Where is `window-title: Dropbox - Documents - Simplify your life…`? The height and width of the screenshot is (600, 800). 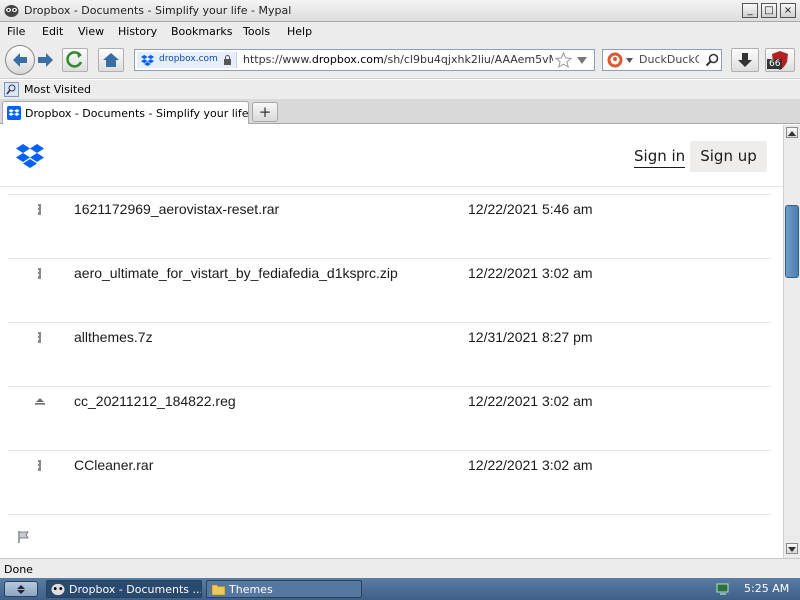 window-title: Dropbox - Documents - Simplify your life… is located at coordinates (158, 10).